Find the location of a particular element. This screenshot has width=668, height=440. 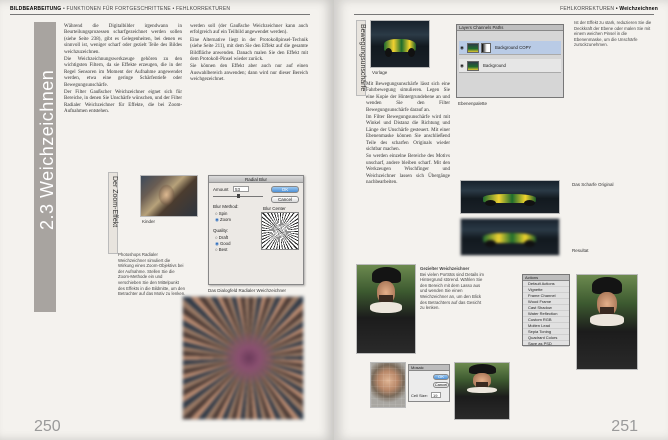

left-running-head-section: BILDBEARBEITUNG is located at coordinates (36, 9).